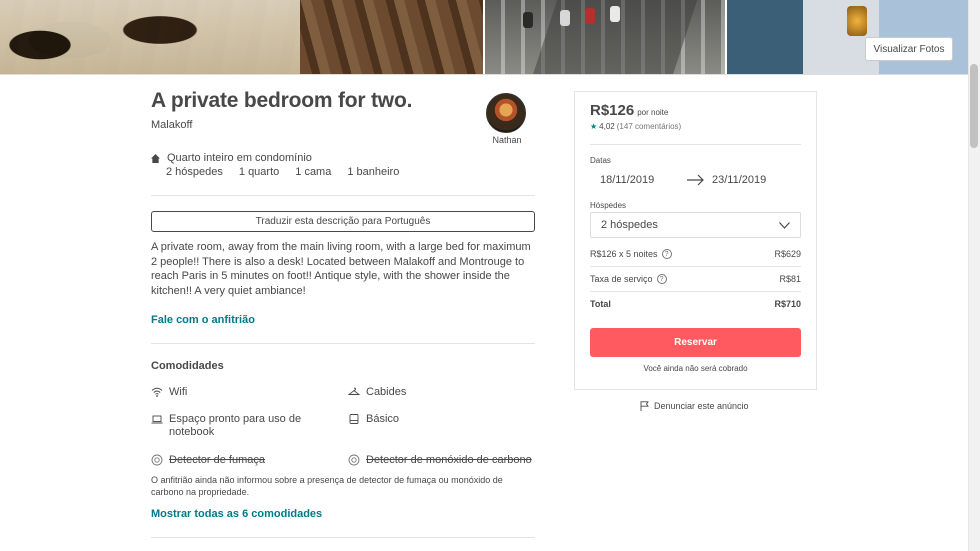 The image size is (980, 551). Describe the element at coordinates (621, 279) in the screenshot. I see `service-fee-label: Taxa de serviço` at that location.